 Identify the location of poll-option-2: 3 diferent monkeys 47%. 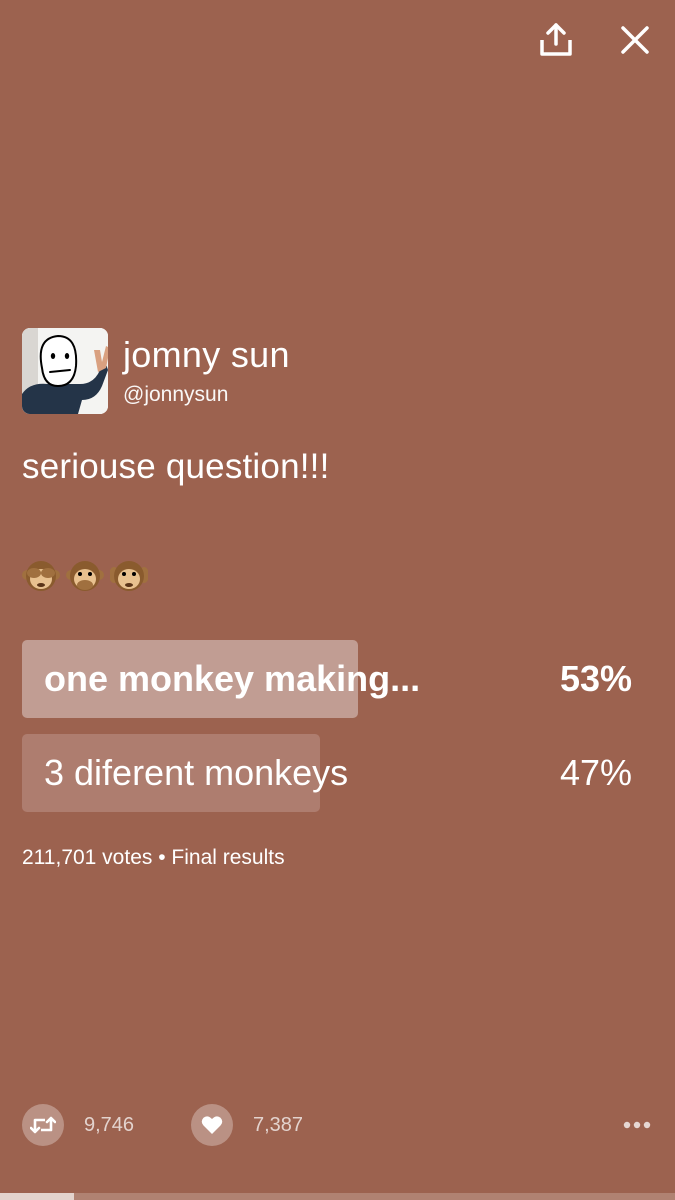
(327, 773).